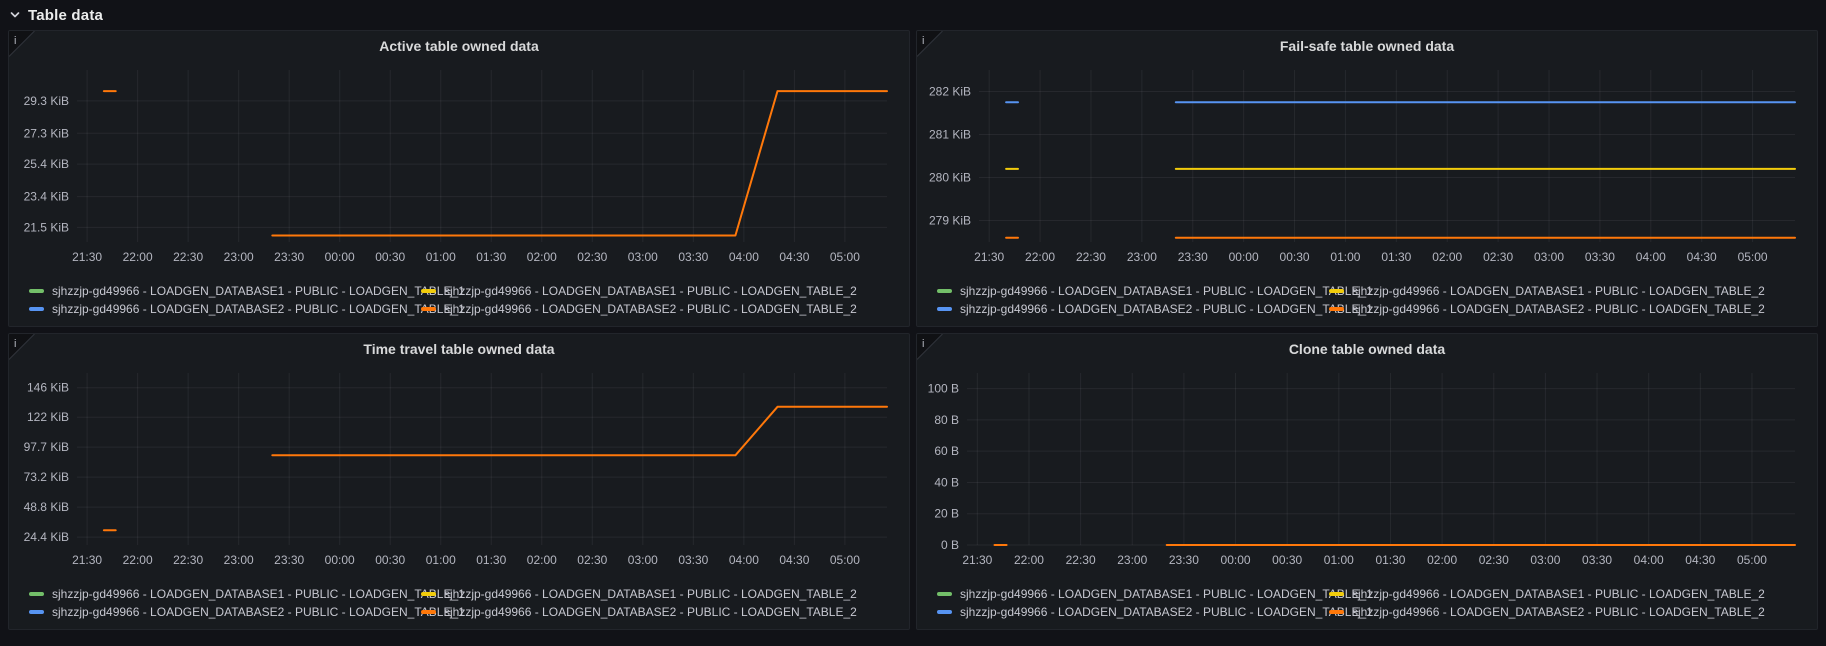 This screenshot has height=646, width=1826. What do you see at coordinates (946, 451) in the screenshot?
I see `y-tick-label: 60 B` at bounding box center [946, 451].